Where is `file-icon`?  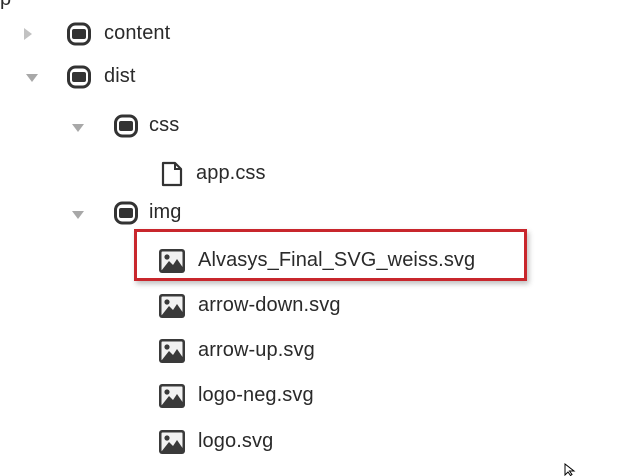 file-icon is located at coordinates (172, 174).